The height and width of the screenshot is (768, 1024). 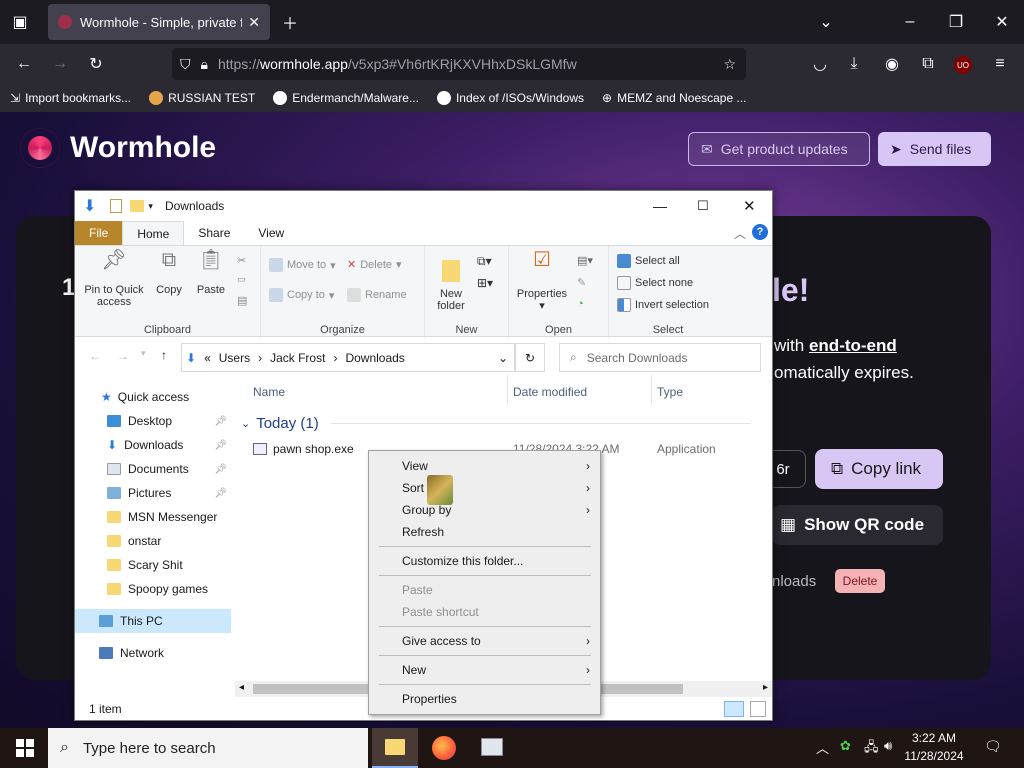 I want to click on nav-documents: Documents 📌︎, so click(x=153, y=469).